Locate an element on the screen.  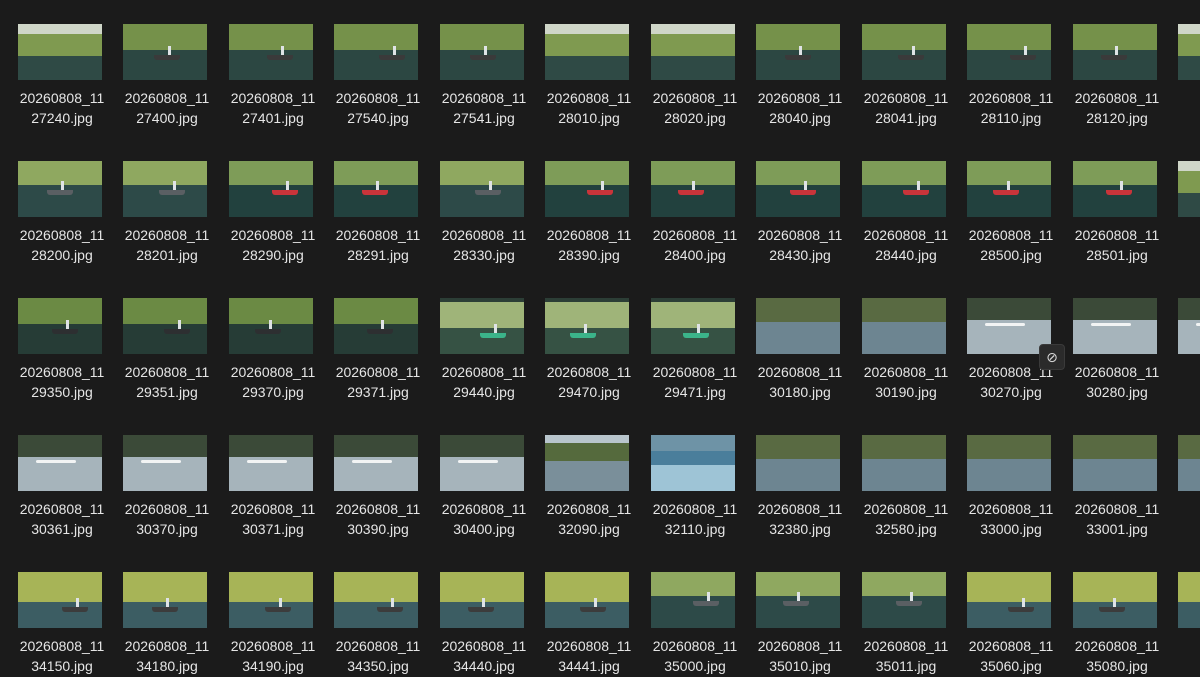
file-tile: 20260808_11 35011.jpg is located at coordinates (897, 612).